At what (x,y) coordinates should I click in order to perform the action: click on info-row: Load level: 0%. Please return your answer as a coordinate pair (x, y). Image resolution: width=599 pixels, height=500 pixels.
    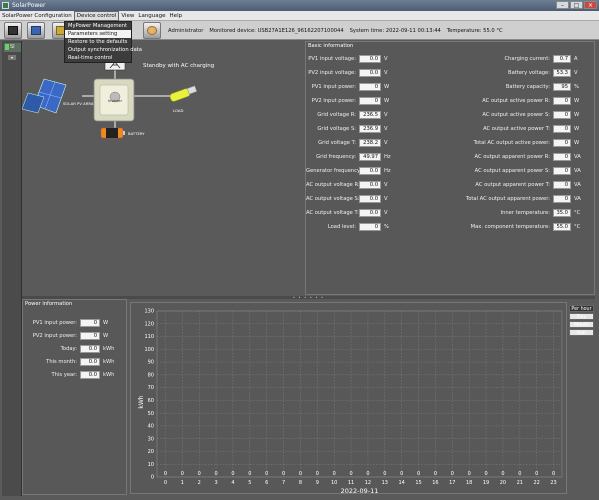
    Looking at the image, I should click on (347, 227).